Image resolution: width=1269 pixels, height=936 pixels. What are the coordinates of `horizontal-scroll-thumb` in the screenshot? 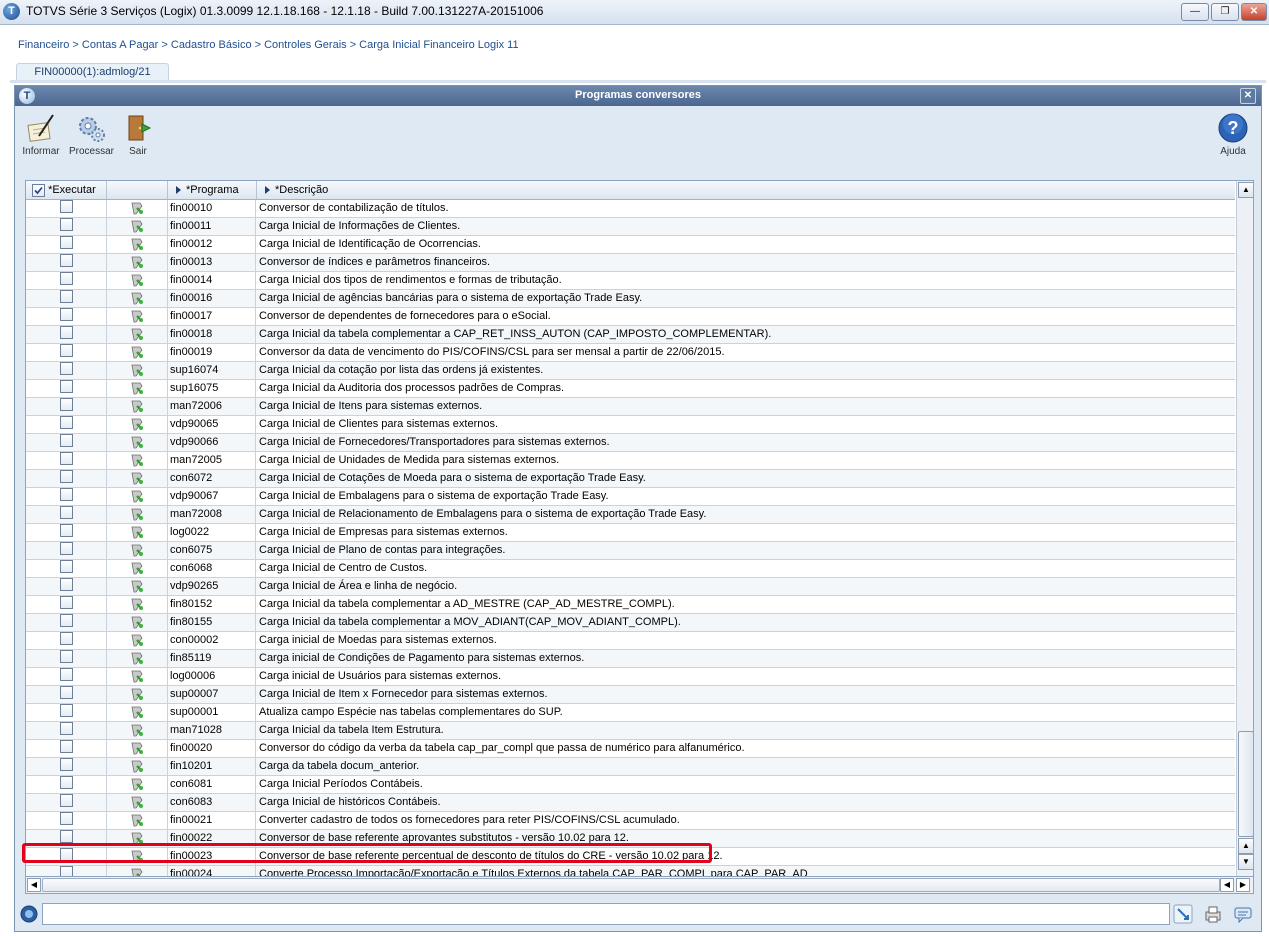 It's located at (631, 885).